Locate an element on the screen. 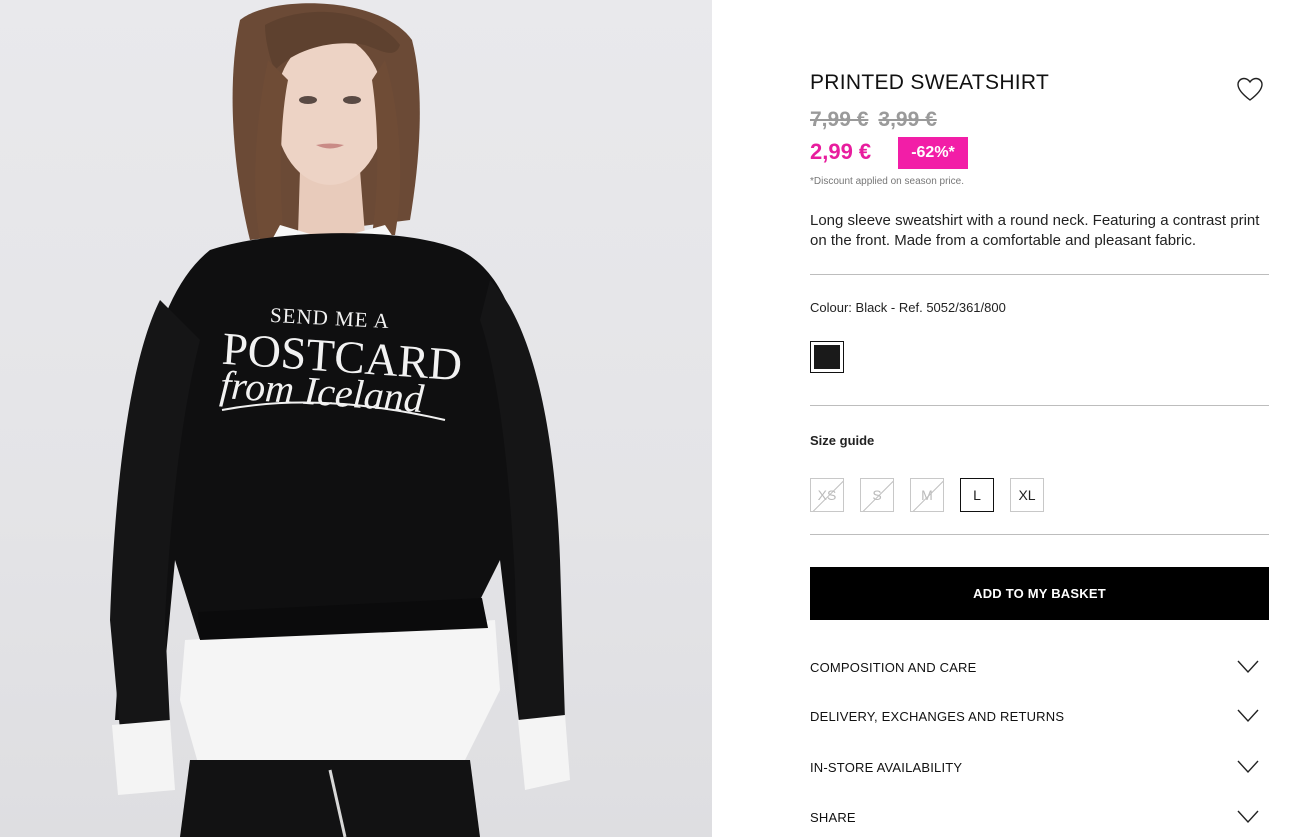  size-guide-link: Size guide is located at coordinates (842, 440).